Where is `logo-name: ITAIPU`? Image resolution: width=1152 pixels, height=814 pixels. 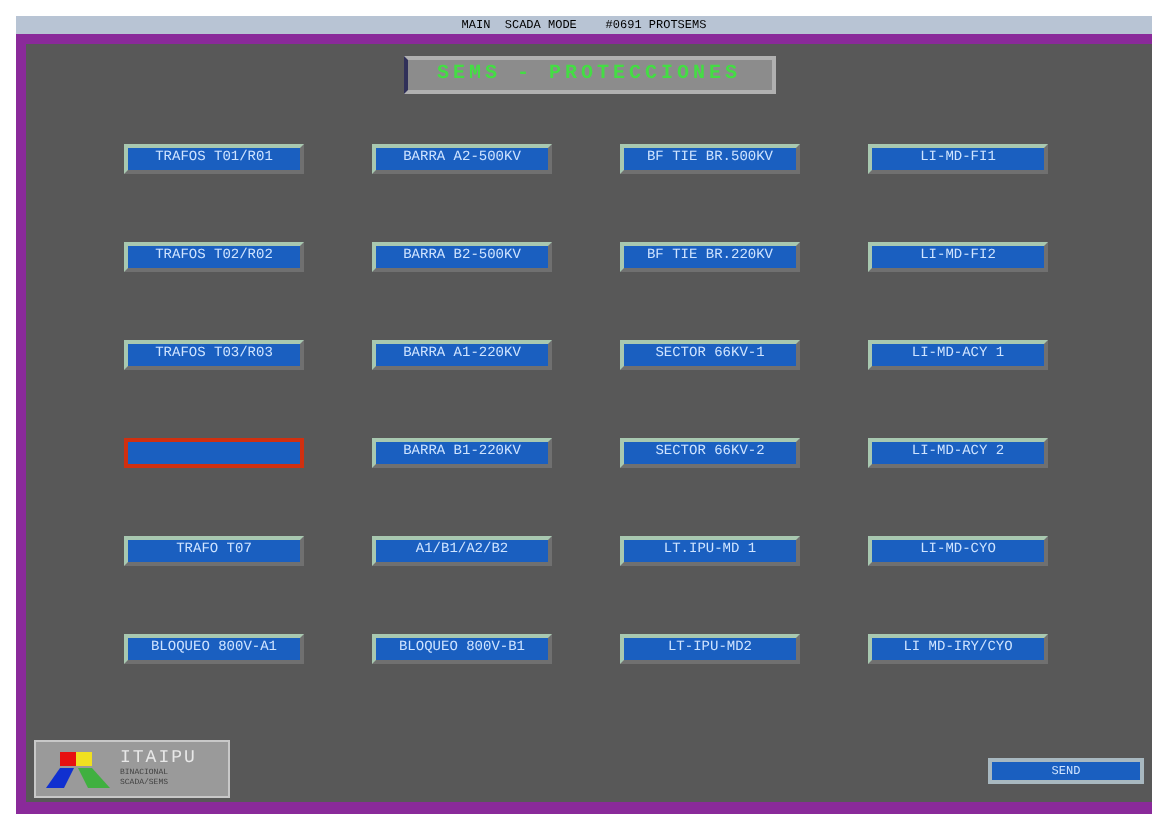
logo-name: ITAIPU is located at coordinates (158, 759).